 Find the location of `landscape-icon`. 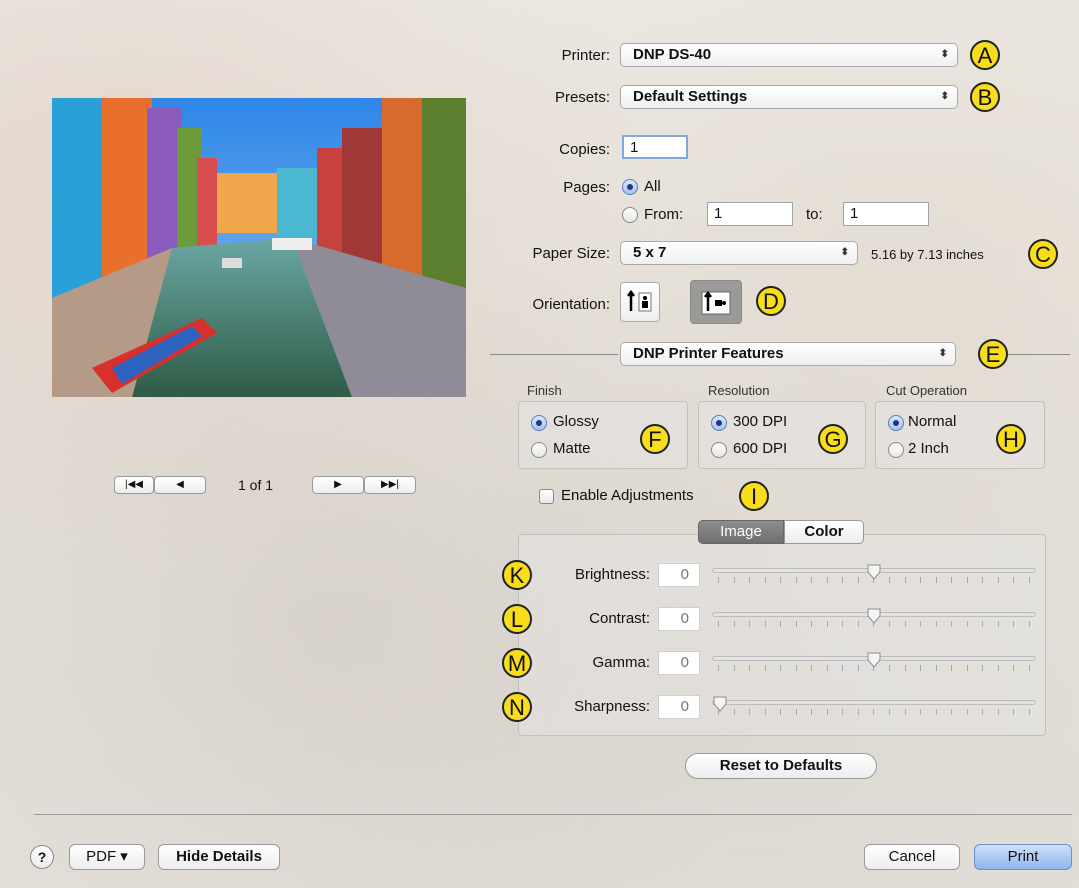

landscape-icon is located at coordinates (716, 302).